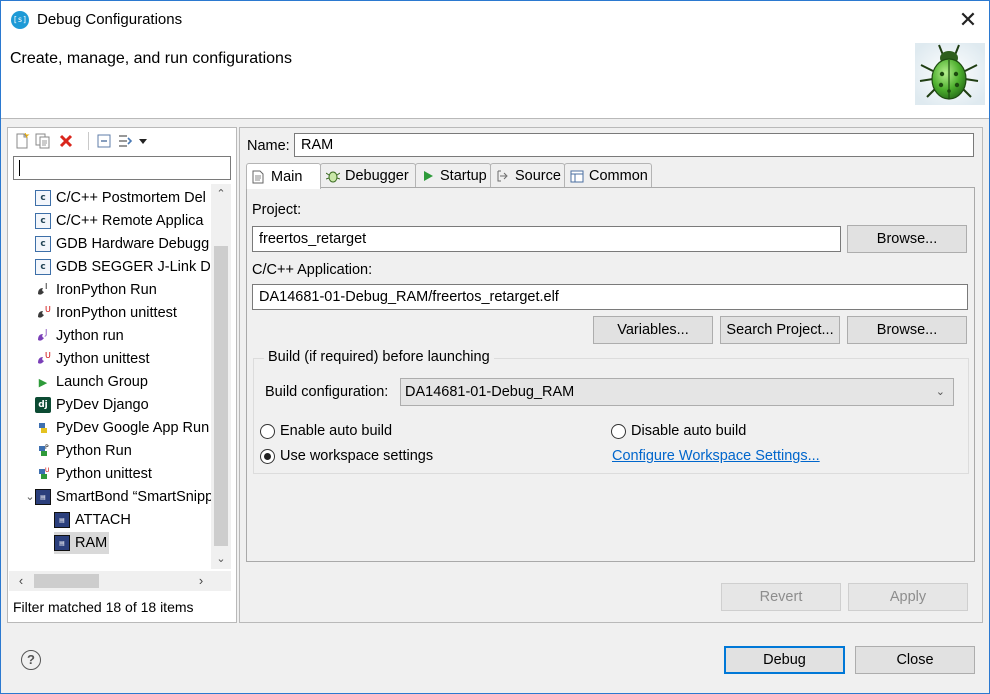  What do you see at coordinates (96, 290) in the screenshot?
I see `tree-item-ironpython-run: I IronPython Run` at bounding box center [96, 290].